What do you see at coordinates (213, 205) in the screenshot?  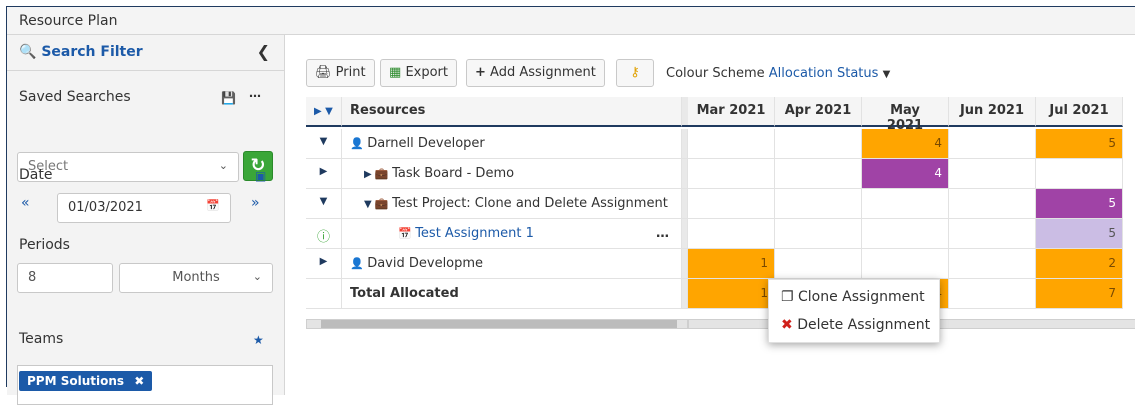 I see `calendar-icon: 📅` at bounding box center [213, 205].